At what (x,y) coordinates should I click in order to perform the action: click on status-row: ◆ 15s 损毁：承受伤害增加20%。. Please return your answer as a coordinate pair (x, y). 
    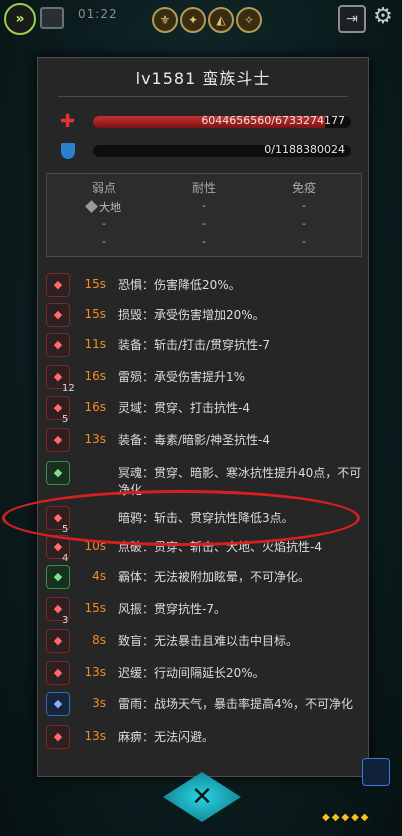
    Looking at the image, I should click on (206, 316).